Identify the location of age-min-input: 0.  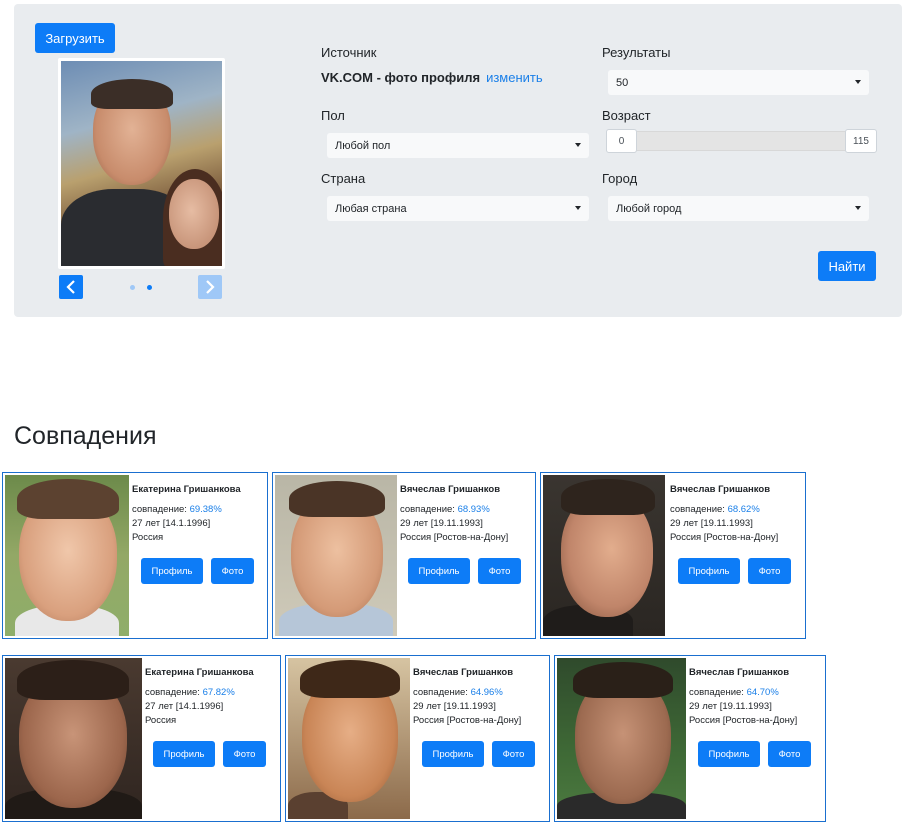
(621, 141).